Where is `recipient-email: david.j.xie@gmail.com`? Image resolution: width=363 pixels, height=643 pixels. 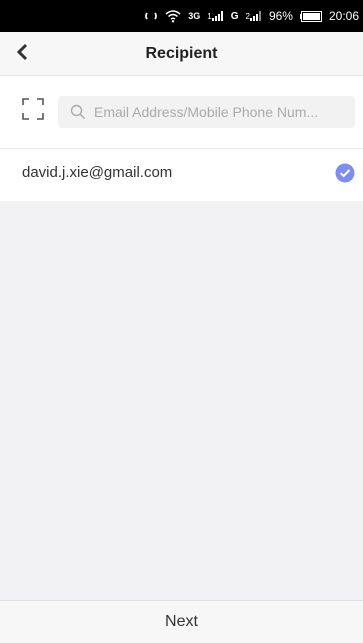 recipient-email: david.j.xie@gmail.com is located at coordinates (97, 172).